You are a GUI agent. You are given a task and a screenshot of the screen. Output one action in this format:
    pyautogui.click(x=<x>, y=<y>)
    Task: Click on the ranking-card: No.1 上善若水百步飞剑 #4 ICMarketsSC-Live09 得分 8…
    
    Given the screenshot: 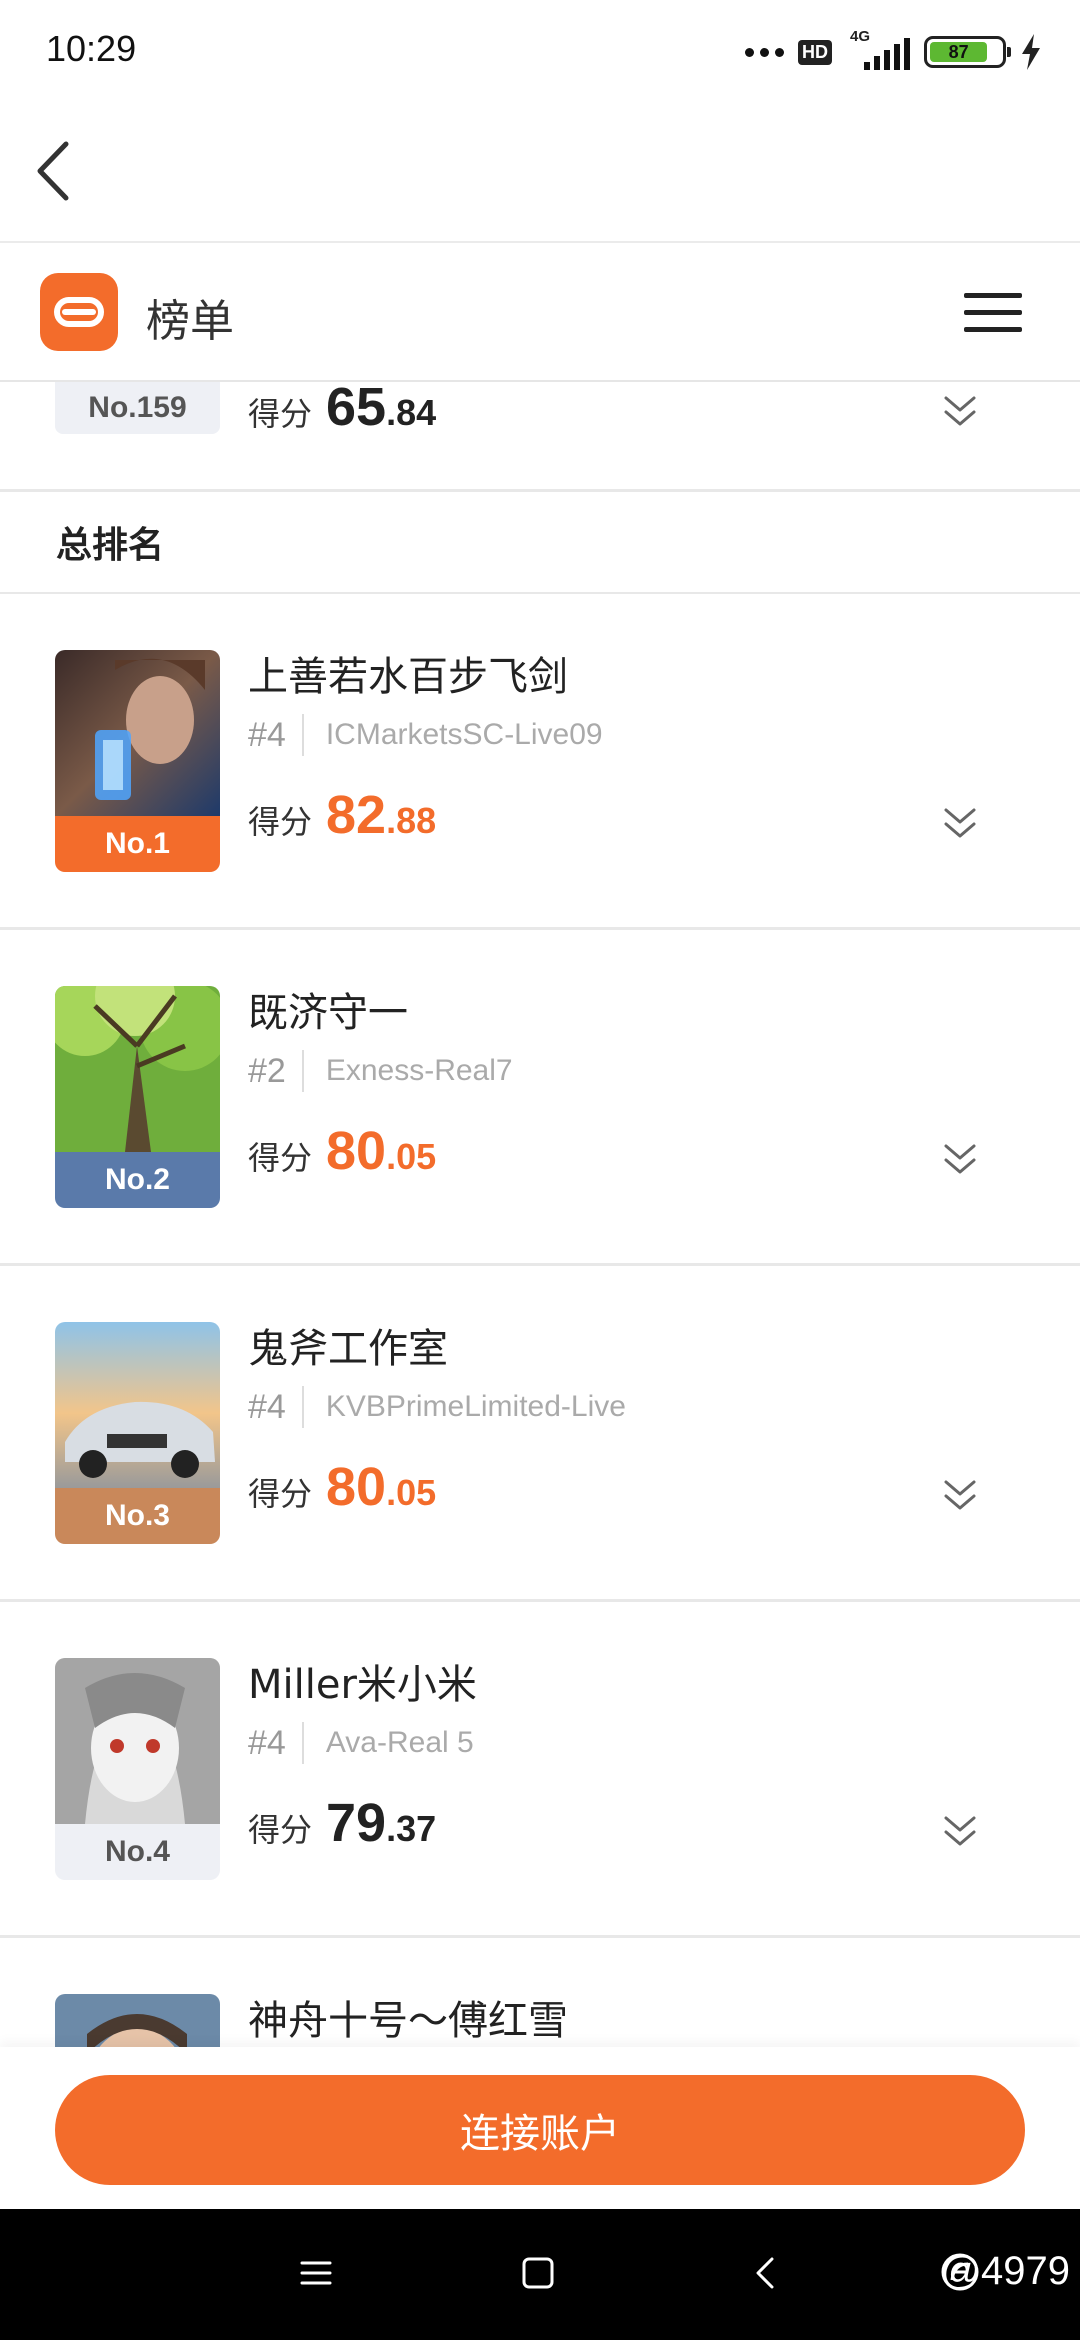 What is the action you would take?
    pyautogui.click(x=540, y=762)
    